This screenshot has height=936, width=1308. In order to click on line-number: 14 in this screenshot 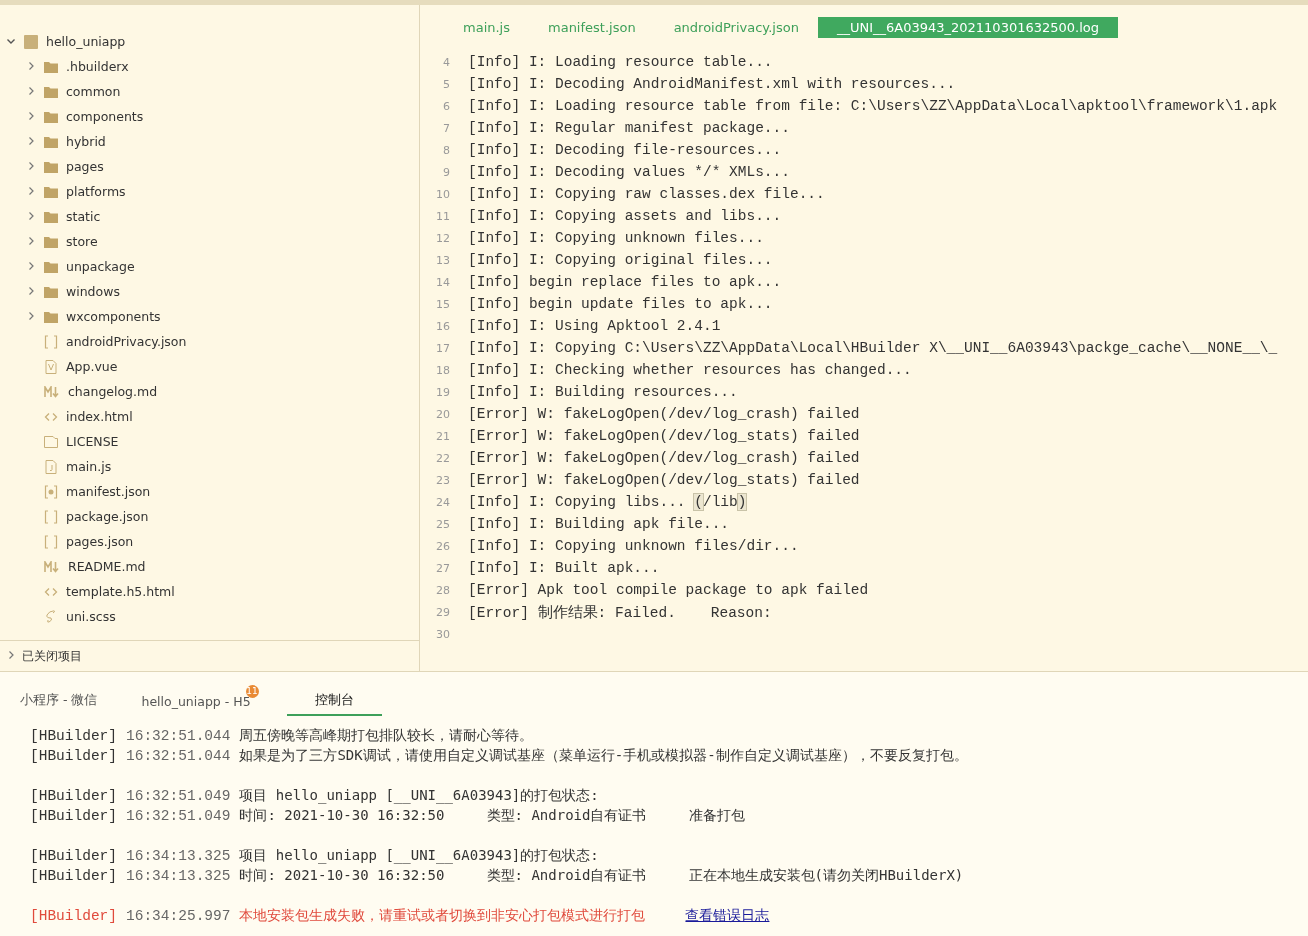, I will do `click(443, 282)`.